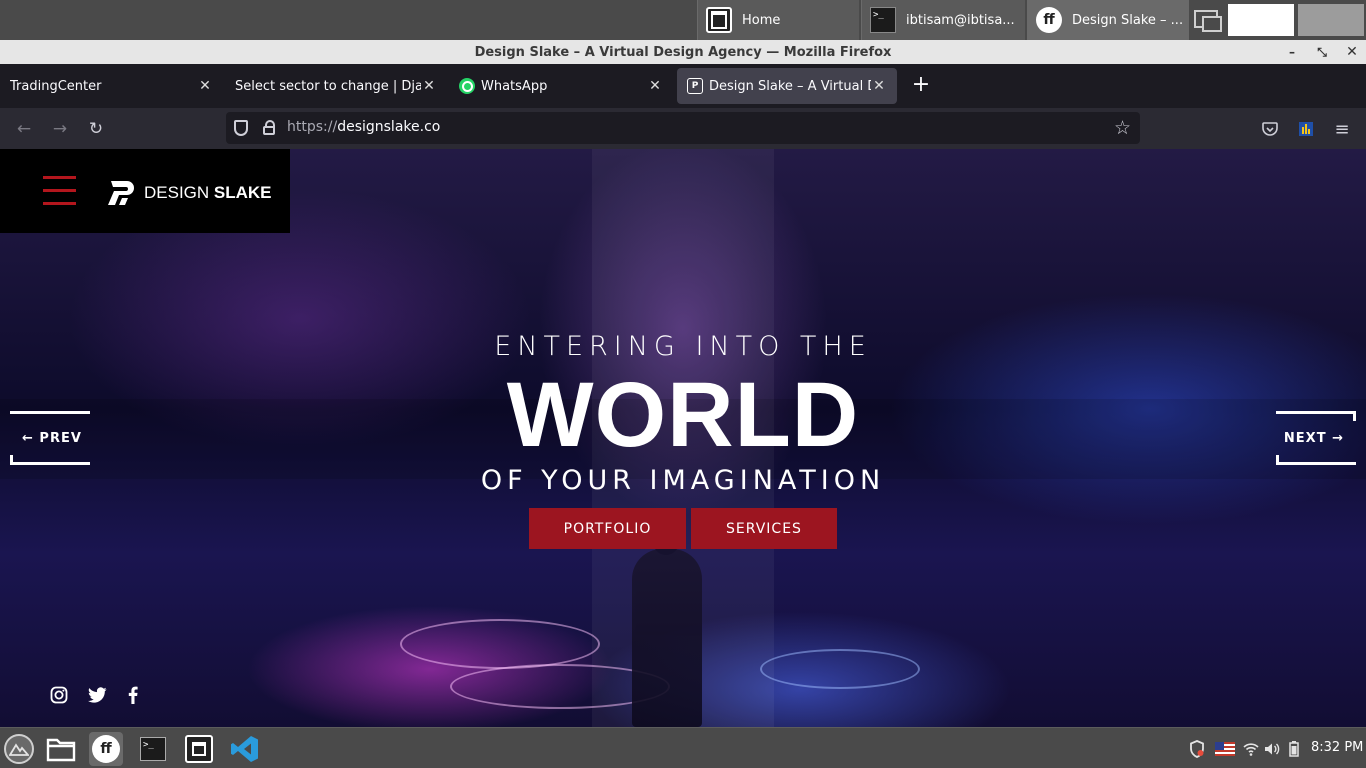 The height and width of the screenshot is (768, 1366). Describe the element at coordinates (790, 86) in the screenshot. I see `tab-title: Design Slake – A Virtual Design Agency` at that location.